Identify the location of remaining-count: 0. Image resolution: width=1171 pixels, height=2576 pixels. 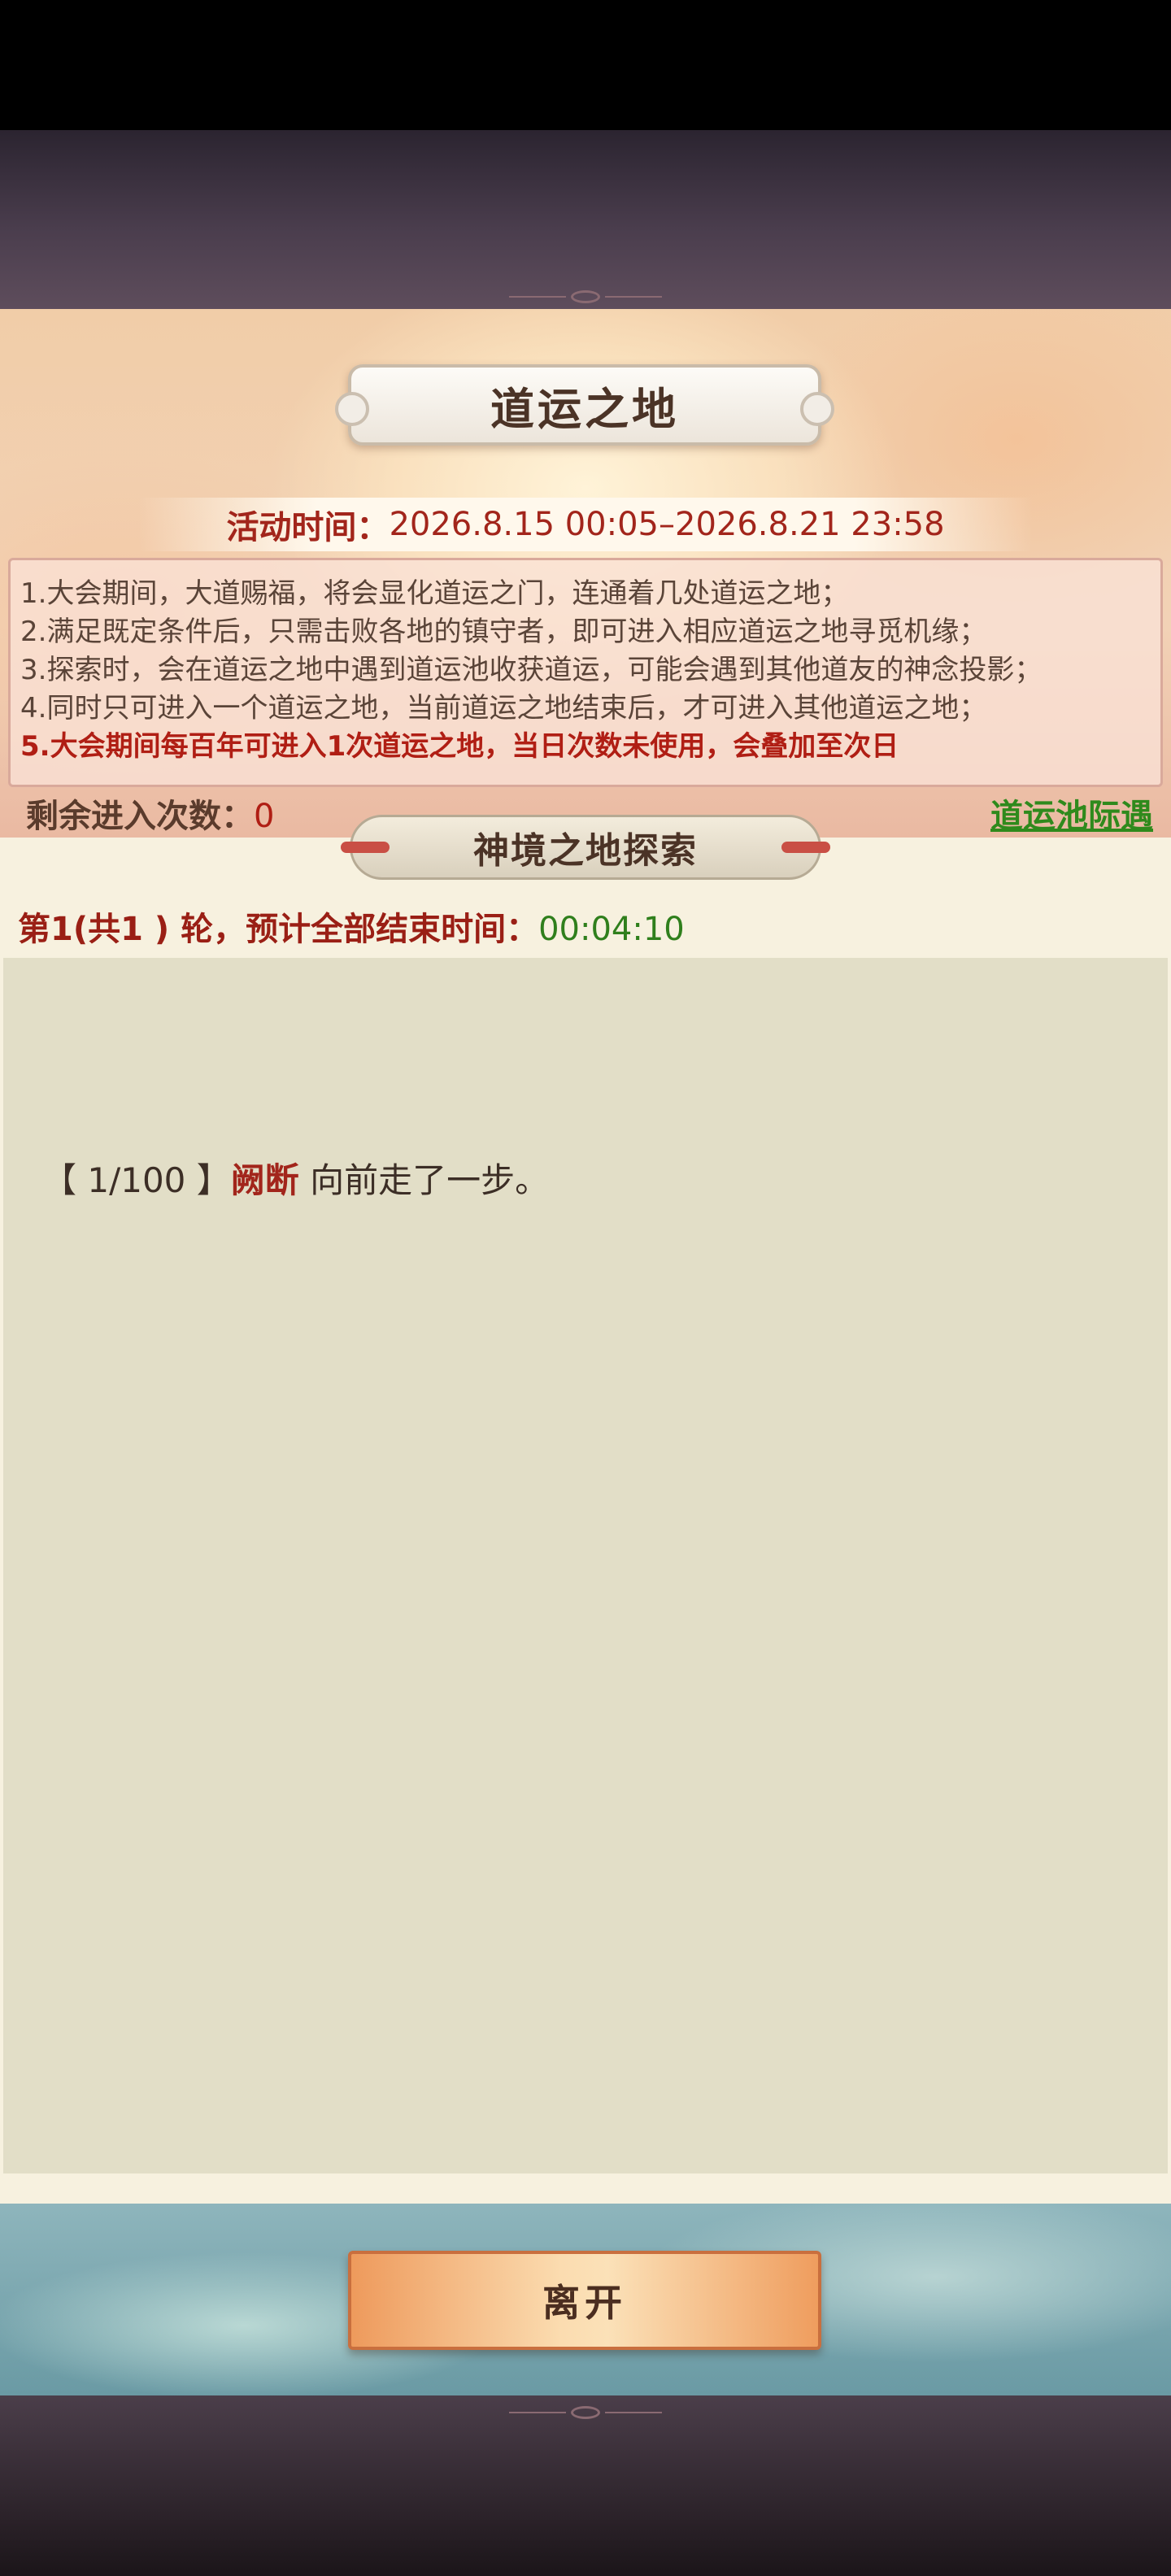
(265, 817).